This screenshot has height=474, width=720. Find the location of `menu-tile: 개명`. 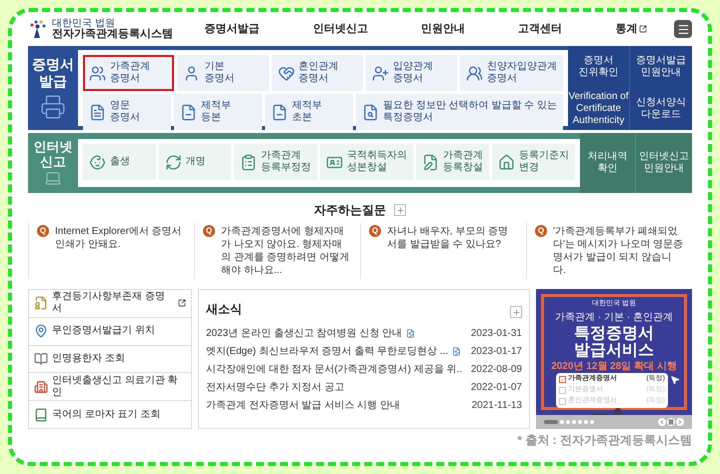

menu-tile: 개명 is located at coordinates (194, 162).